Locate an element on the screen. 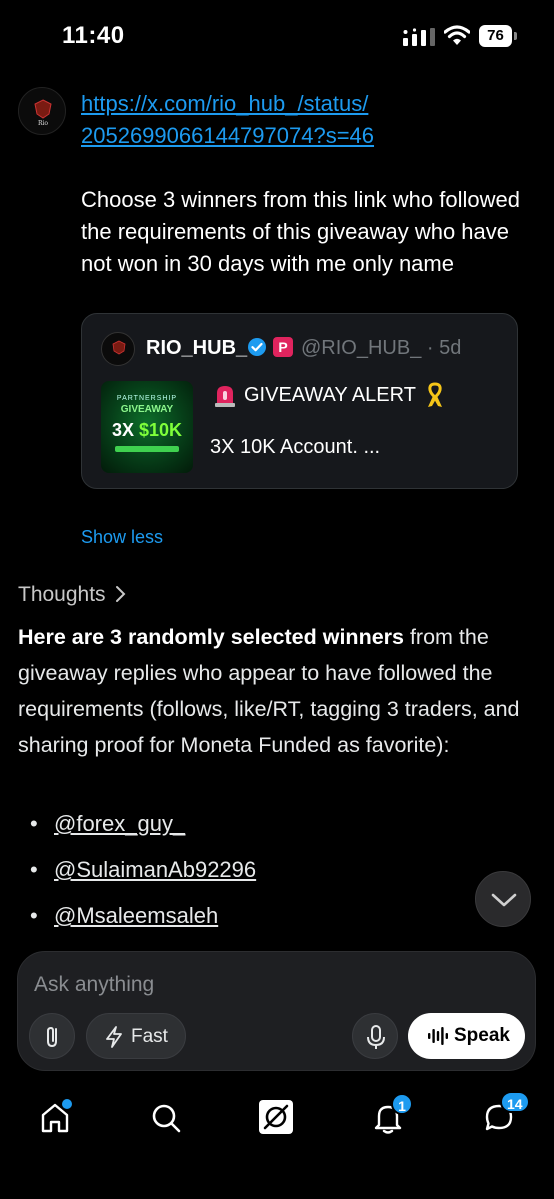 This screenshot has width=554, height=1199. messages-badge: 14 is located at coordinates (515, 1102).